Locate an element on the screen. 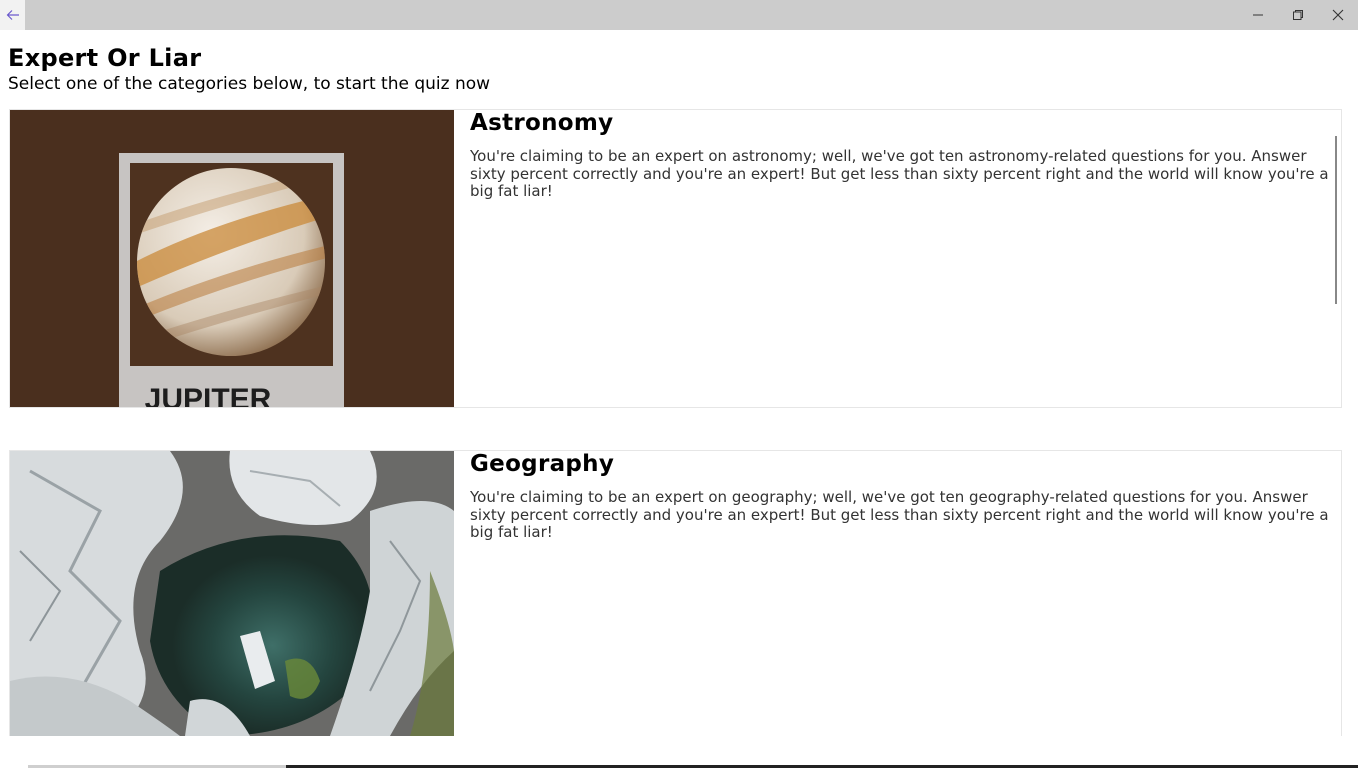  back-button is located at coordinates (12, 15).